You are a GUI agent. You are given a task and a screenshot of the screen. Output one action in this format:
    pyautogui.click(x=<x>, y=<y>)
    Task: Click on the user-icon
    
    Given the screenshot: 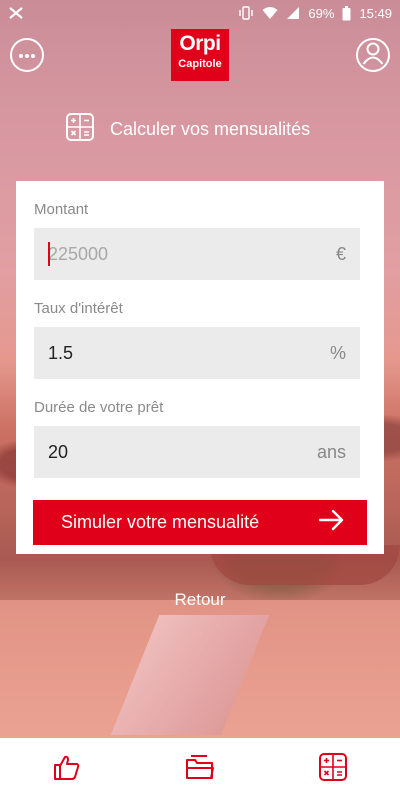 What is the action you would take?
    pyautogui.click(x=373, y=55)
    